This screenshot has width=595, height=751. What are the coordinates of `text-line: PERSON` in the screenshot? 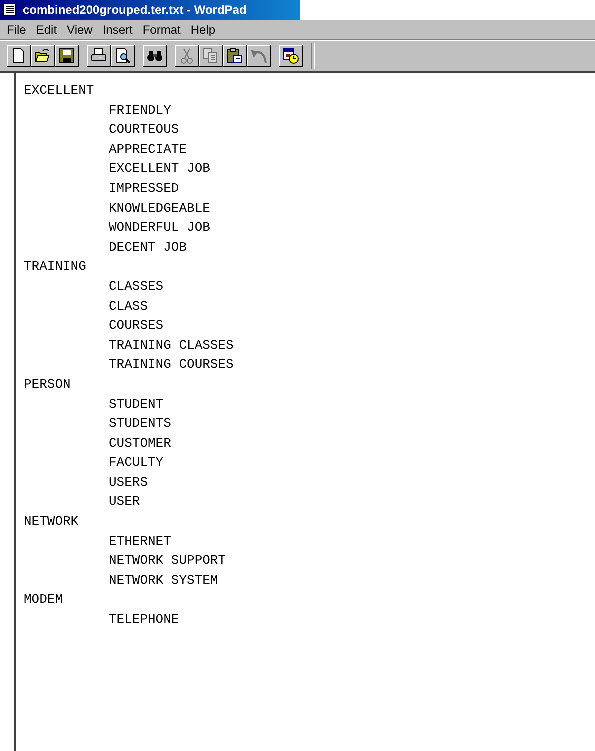 It's located at (48, 385).